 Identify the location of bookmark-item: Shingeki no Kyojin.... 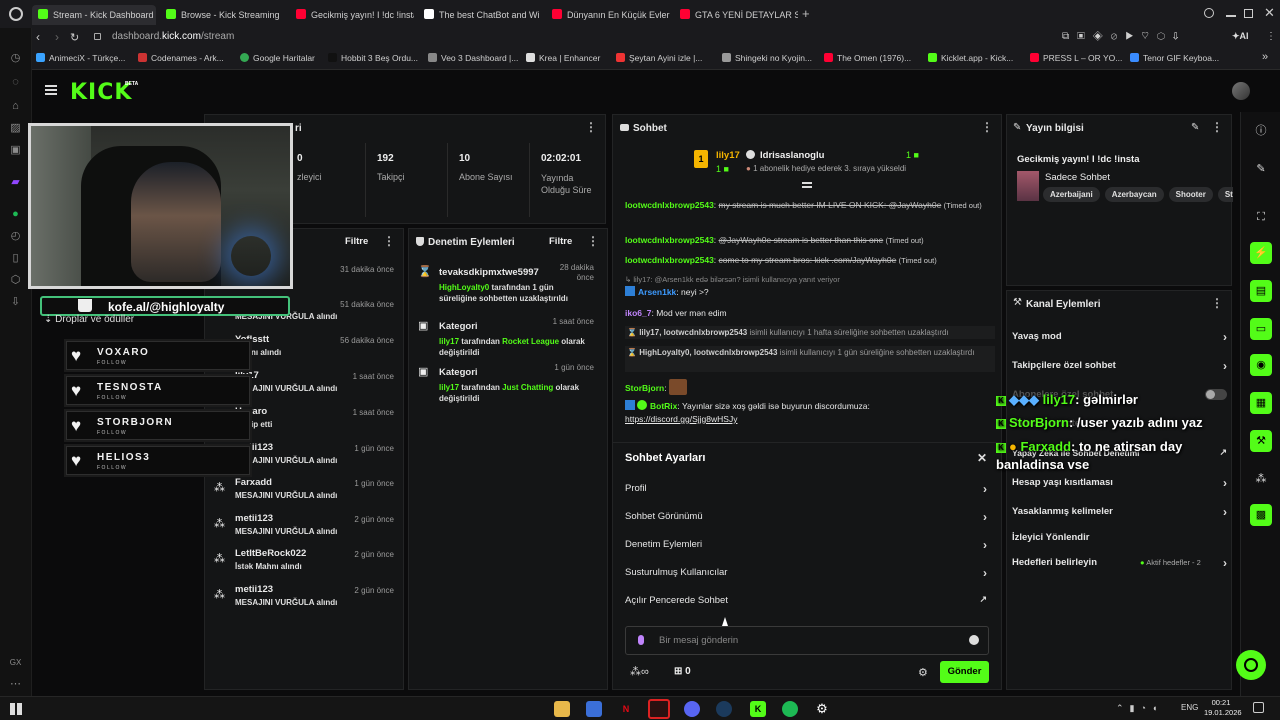
(767, 58).